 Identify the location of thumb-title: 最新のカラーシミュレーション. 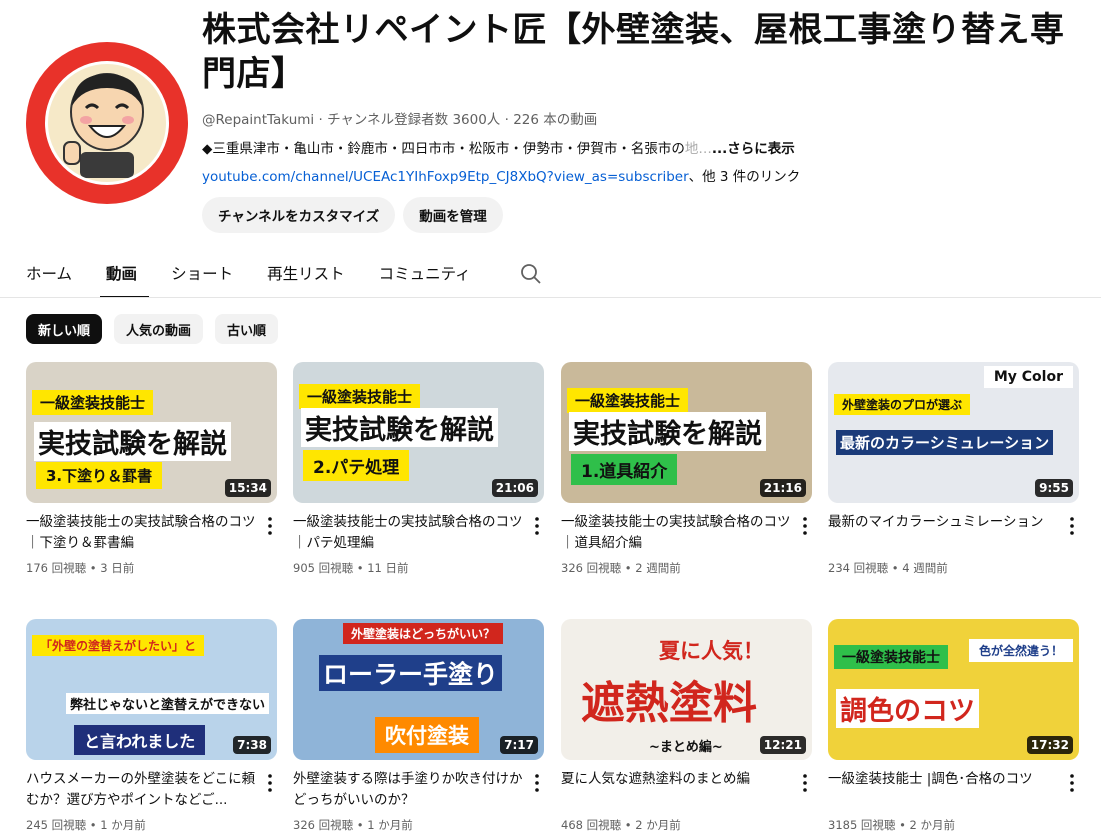
(945, 442).